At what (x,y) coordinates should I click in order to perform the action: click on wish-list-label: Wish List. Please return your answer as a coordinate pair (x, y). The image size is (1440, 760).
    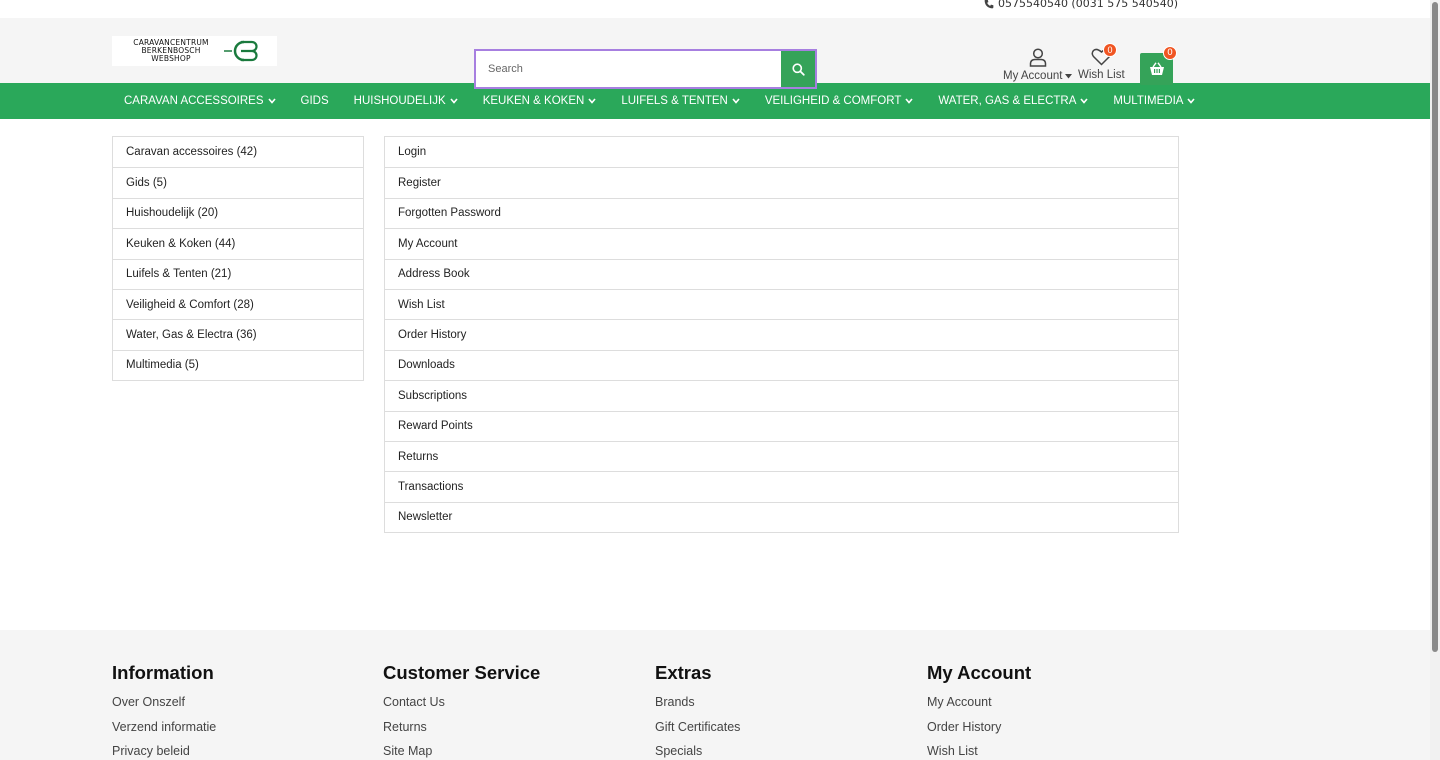
    Looking at the image, I should click on (1101, 75).